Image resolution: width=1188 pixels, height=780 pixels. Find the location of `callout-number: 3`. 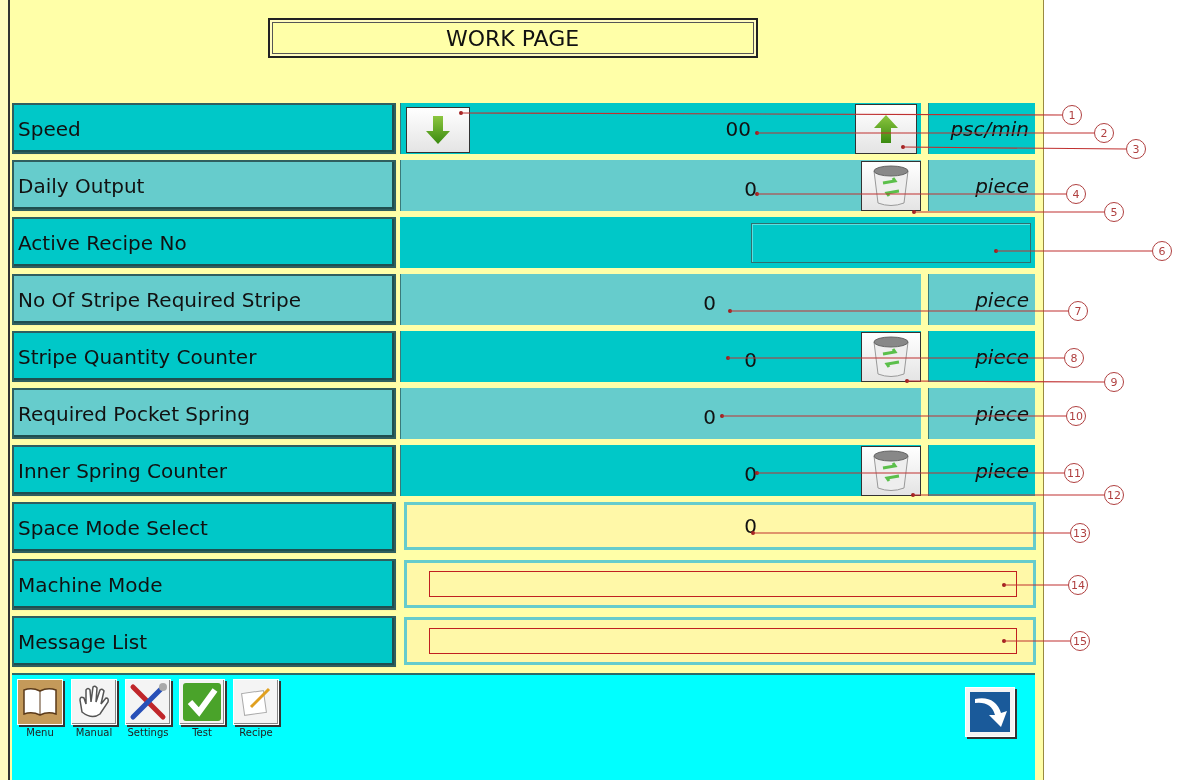

callout-number: 3 is located at coordinates (1136, 149).